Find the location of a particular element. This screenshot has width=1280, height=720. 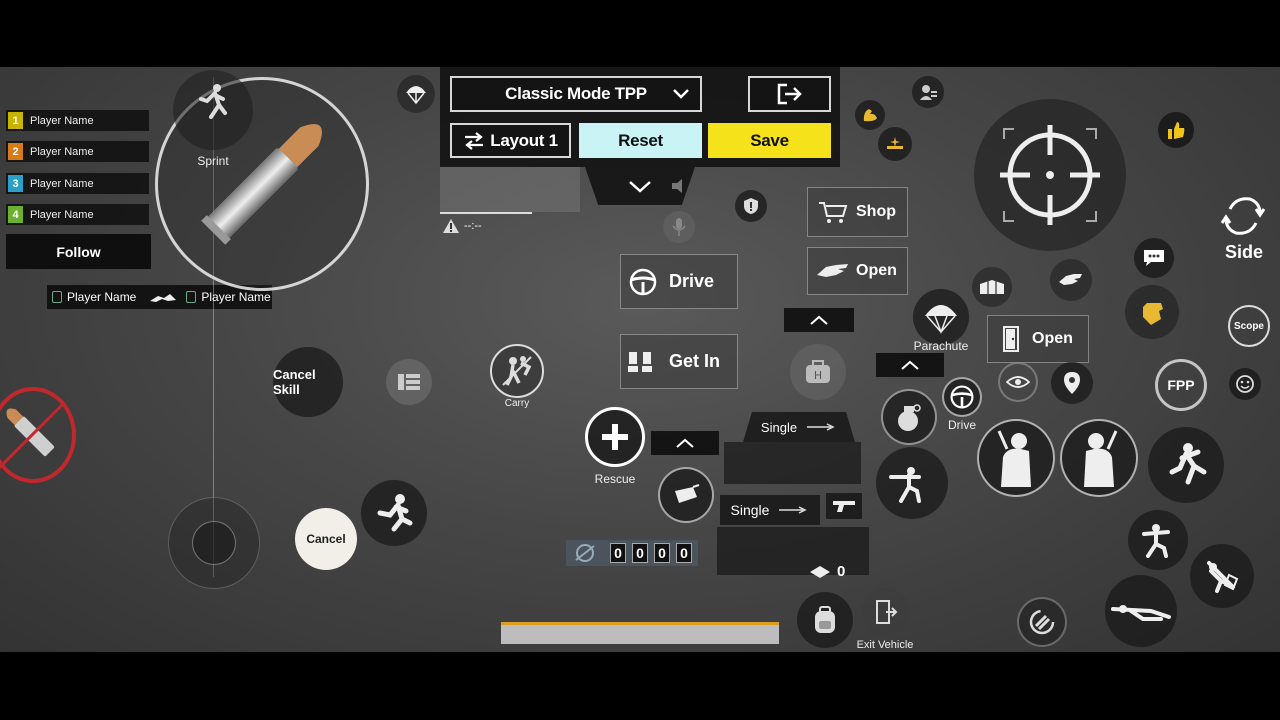

shop-label: Shop is located at coordinates (876, 211).